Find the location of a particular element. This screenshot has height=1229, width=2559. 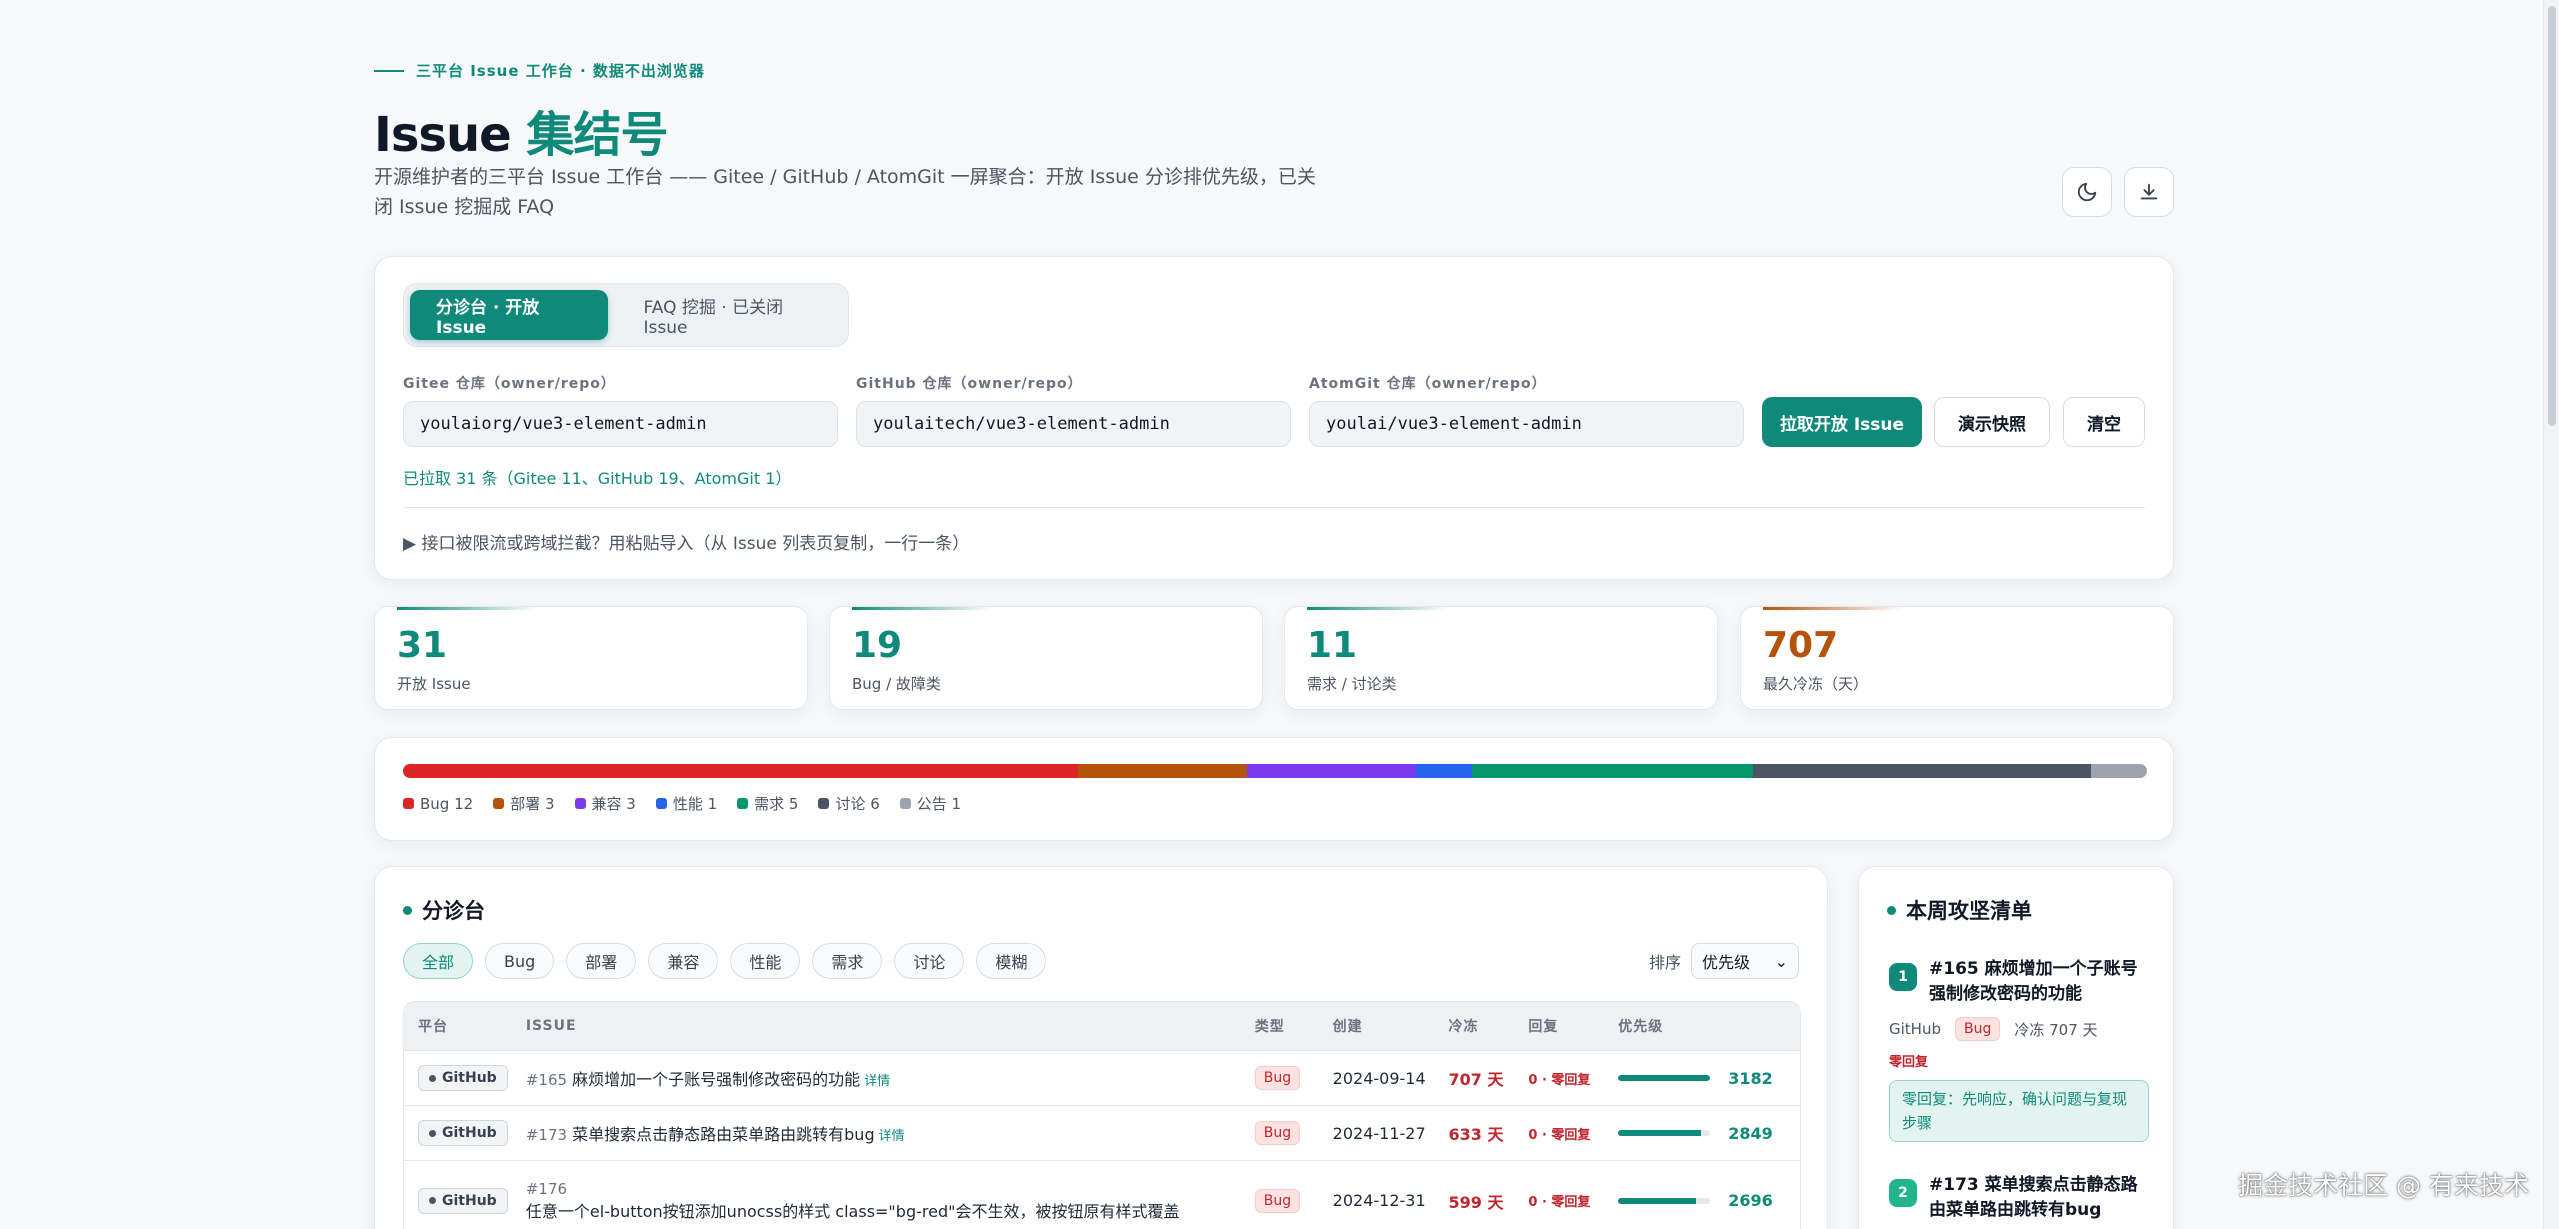

stat-label: 开放 Issue is located at coordinates (434, 684).